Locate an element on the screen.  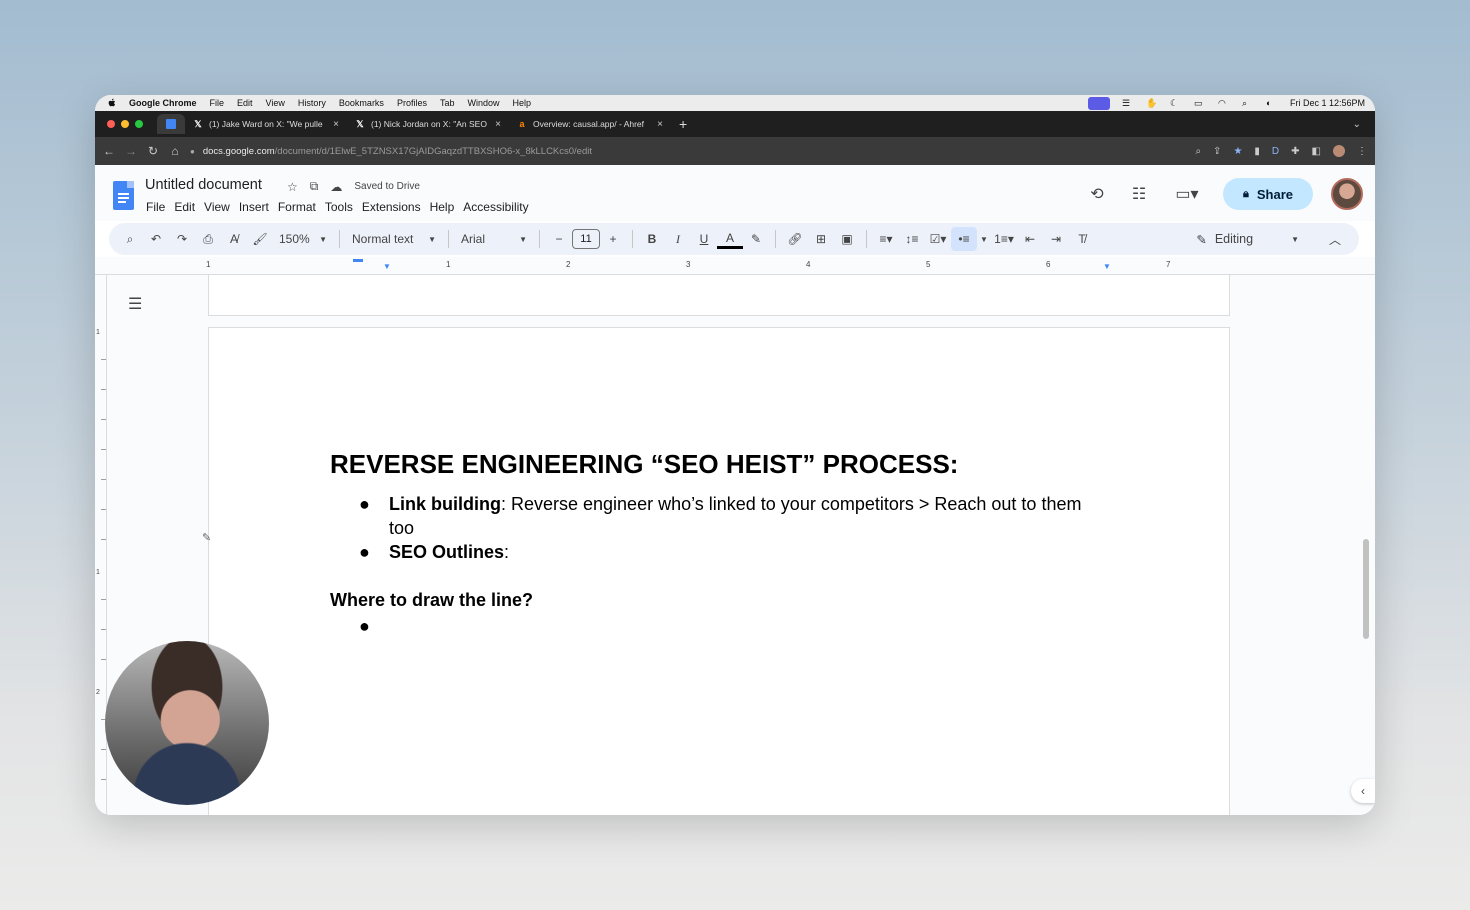
extensions-puzzle-icon: ✚ is located at coordinates (1295, 151).